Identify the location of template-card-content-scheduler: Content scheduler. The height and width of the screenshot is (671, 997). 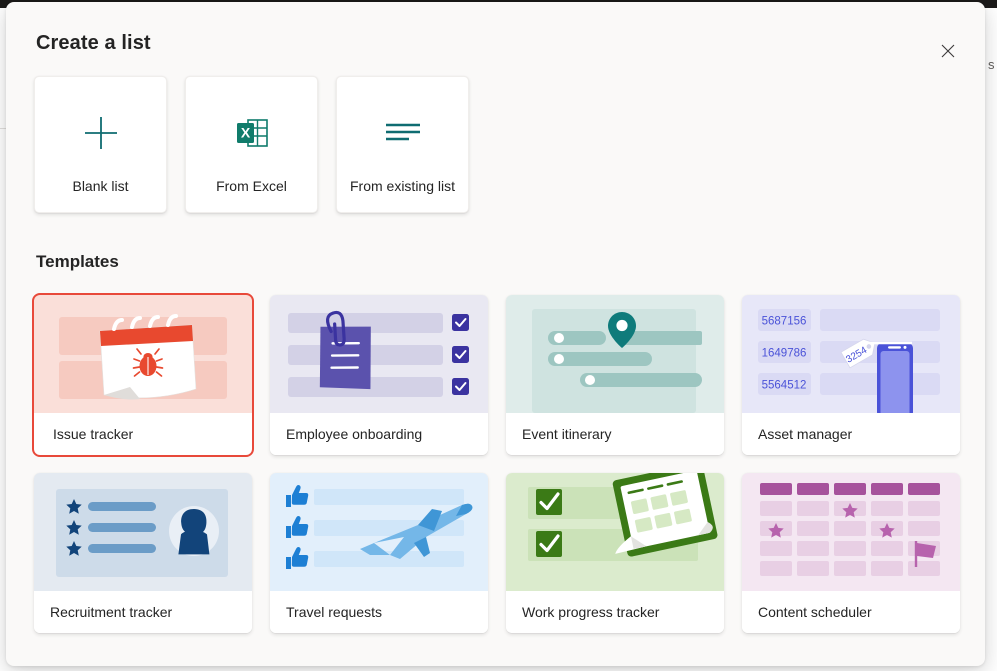
(851, 553).